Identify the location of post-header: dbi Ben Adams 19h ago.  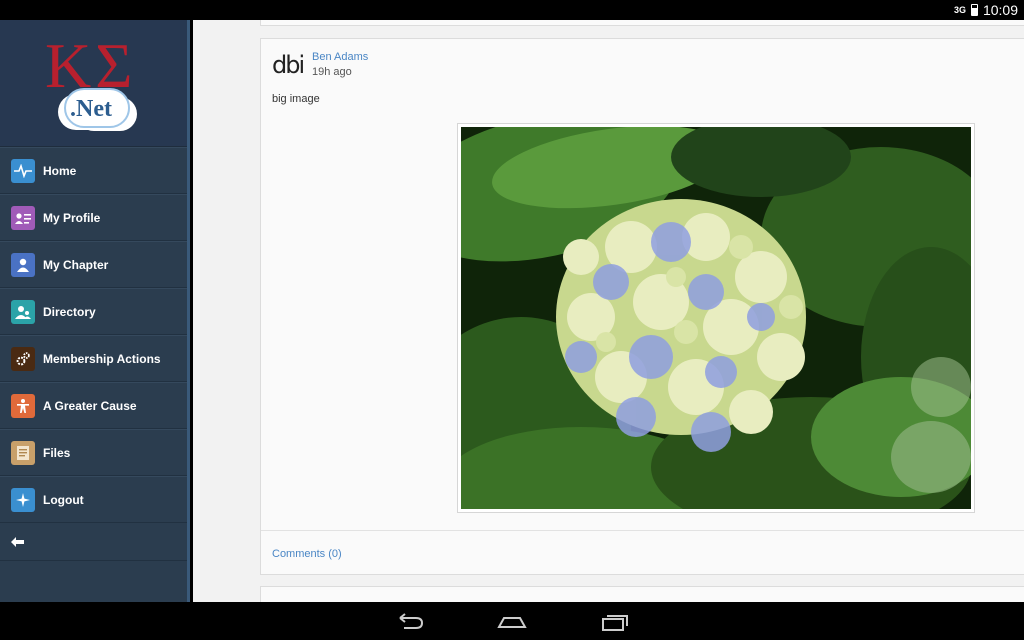
(320, 65).